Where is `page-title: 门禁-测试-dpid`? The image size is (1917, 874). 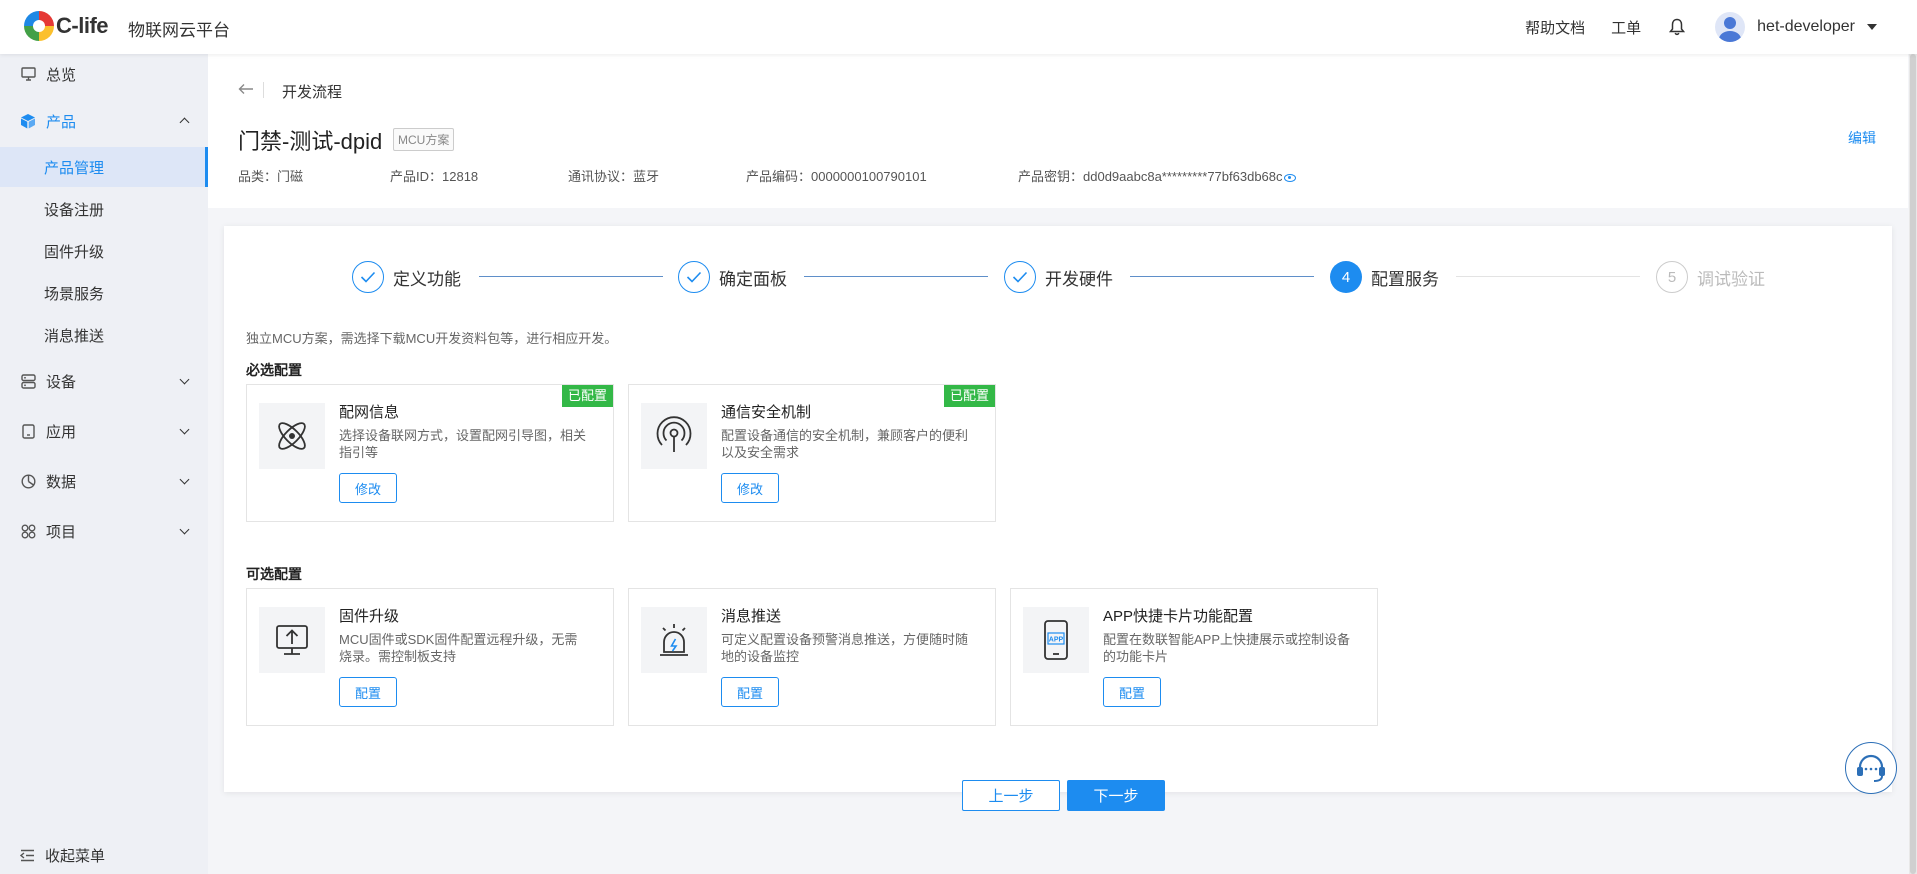
page-title: 门禁-测试-dpid is located at coordinates (310, 141).